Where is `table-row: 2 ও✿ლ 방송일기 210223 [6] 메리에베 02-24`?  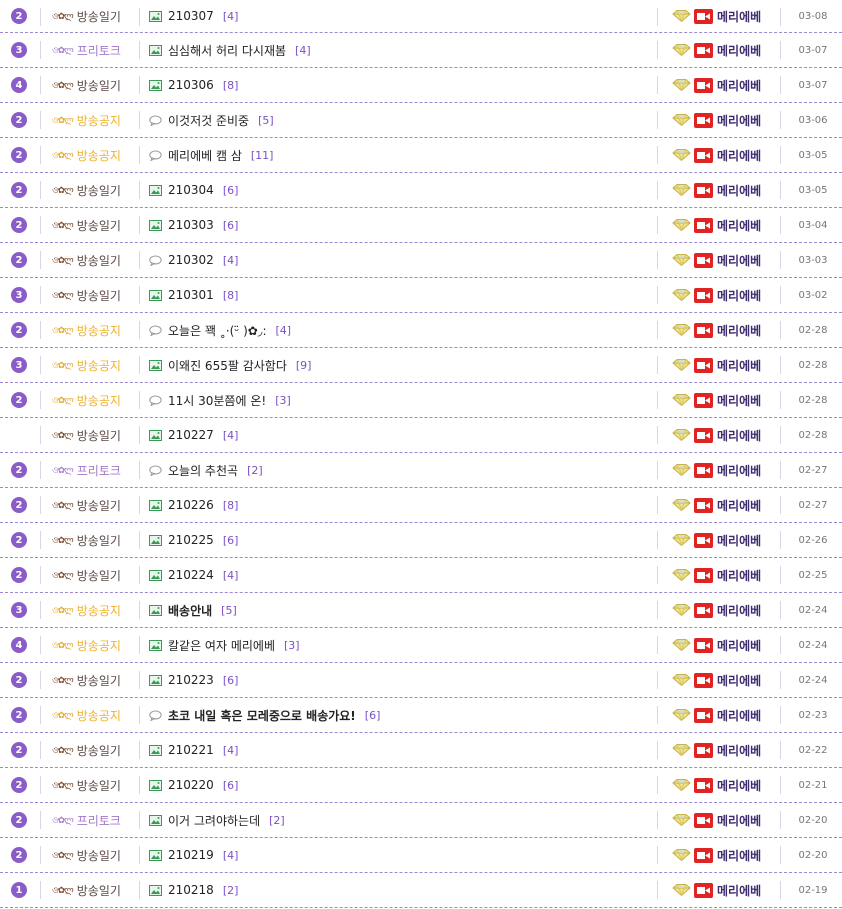
table-row: 2 ও✿ლ 방송일기 210223 [6] 메리에베 02-24 is located at coordinates (421, 680).